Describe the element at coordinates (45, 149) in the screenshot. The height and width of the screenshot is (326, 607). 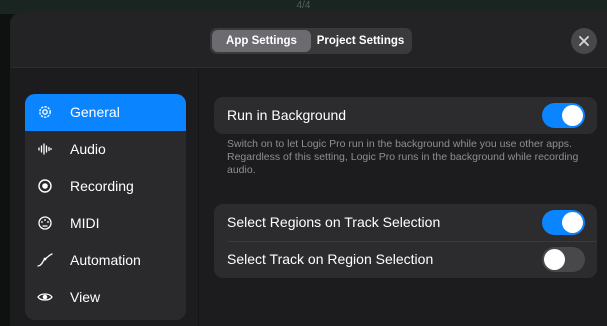
I see `waveform-icon` at that location.